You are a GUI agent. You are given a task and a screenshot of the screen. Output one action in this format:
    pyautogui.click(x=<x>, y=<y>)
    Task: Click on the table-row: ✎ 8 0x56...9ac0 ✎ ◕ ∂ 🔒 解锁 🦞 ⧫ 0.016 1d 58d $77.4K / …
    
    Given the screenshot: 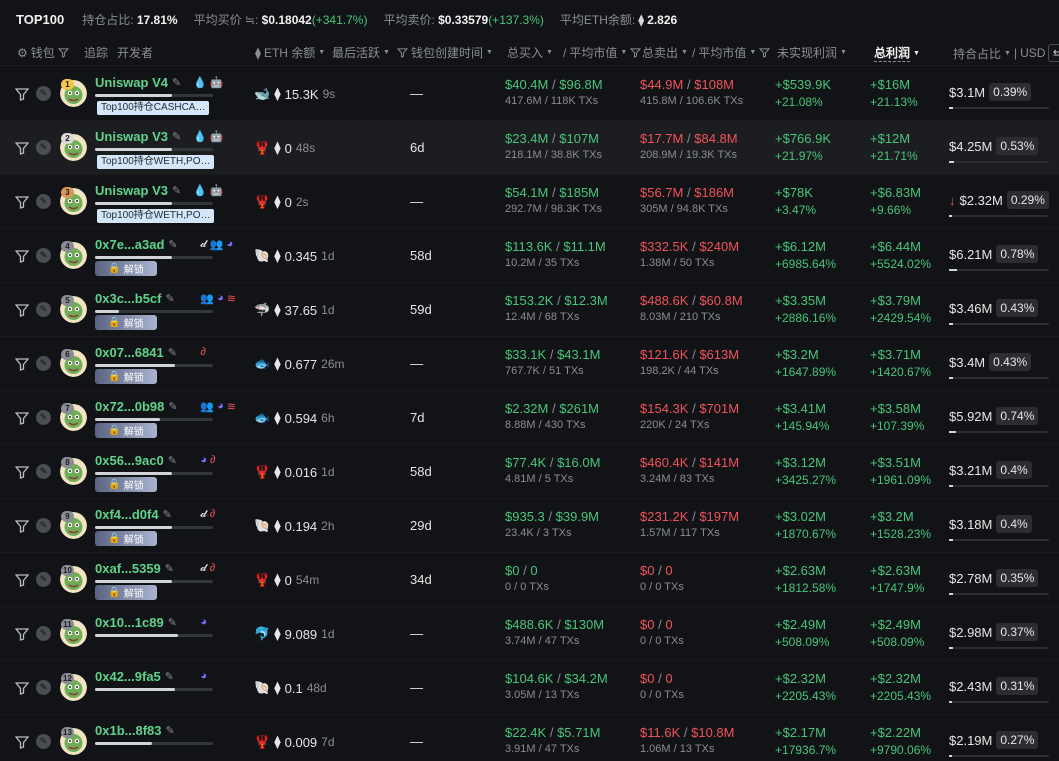 What is the action you would take?
    pyautogui.click(x=529, y=472)
    